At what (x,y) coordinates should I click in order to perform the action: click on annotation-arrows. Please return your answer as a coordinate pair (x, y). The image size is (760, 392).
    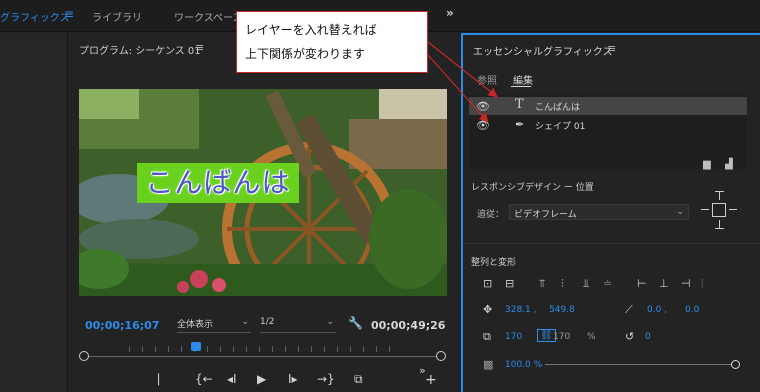
    Looking at the image, I should click on (462, 82).